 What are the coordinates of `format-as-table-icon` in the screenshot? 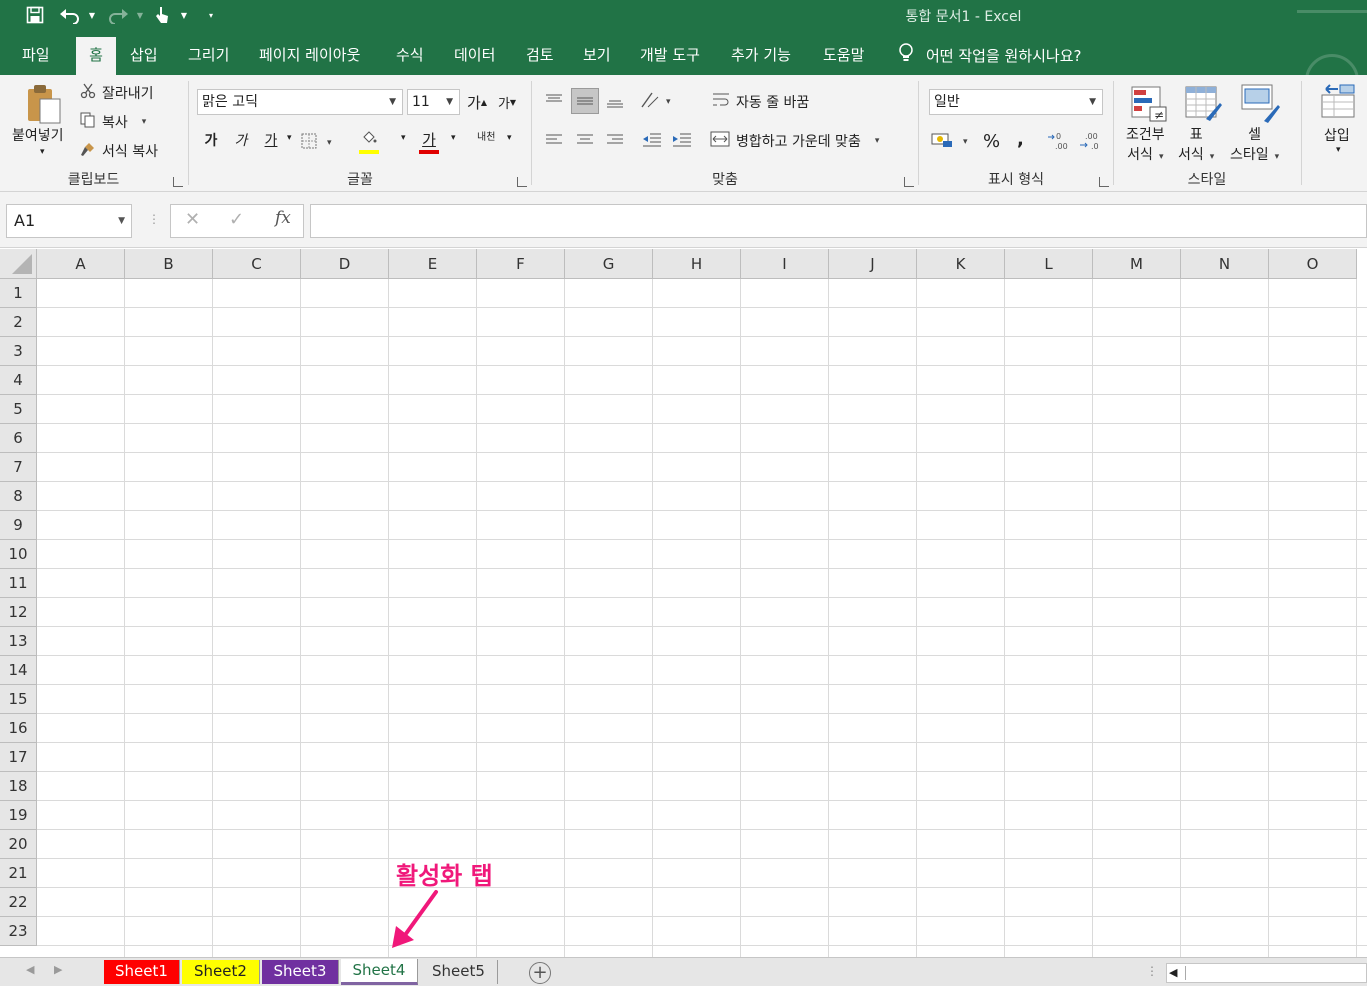 It's located at (1203, 104).